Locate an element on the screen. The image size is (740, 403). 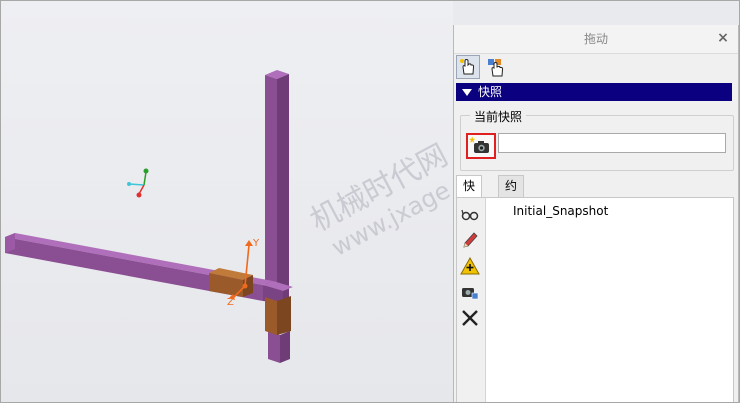
view-triad-icon is located at coordinates (138, 183).